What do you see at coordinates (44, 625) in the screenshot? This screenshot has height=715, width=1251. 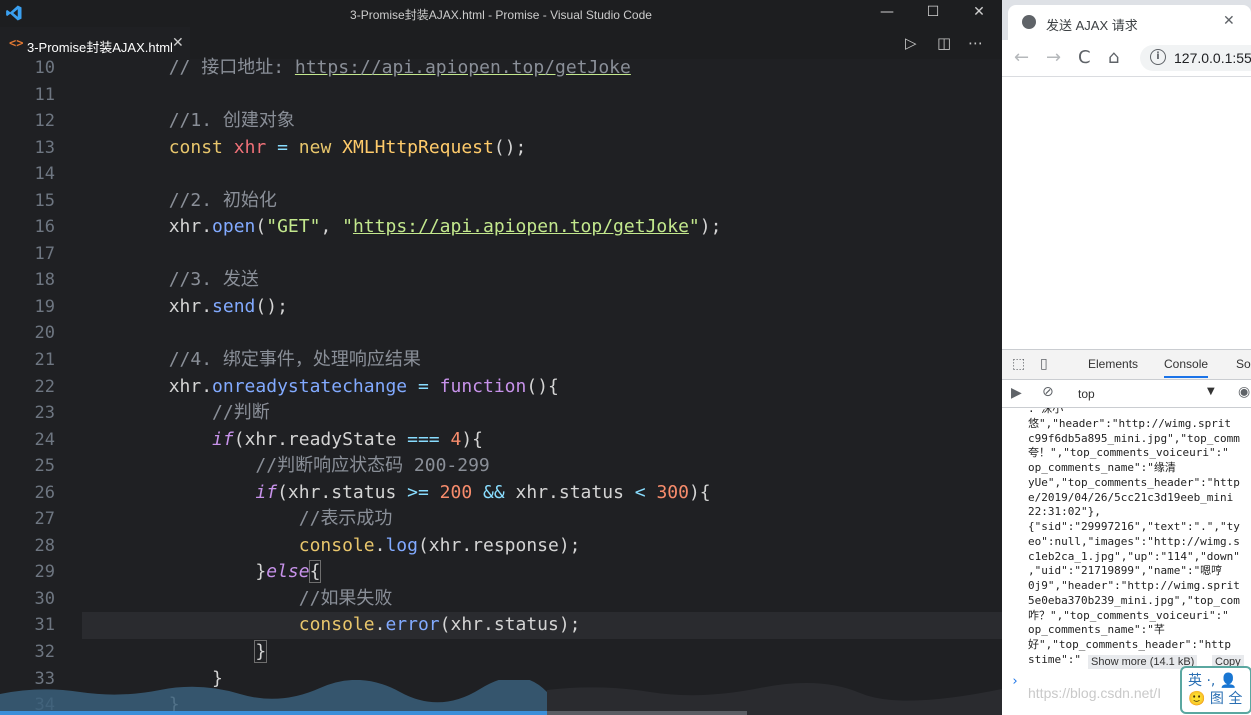 I see `line-number: 31` at bounding box center [44, 625].